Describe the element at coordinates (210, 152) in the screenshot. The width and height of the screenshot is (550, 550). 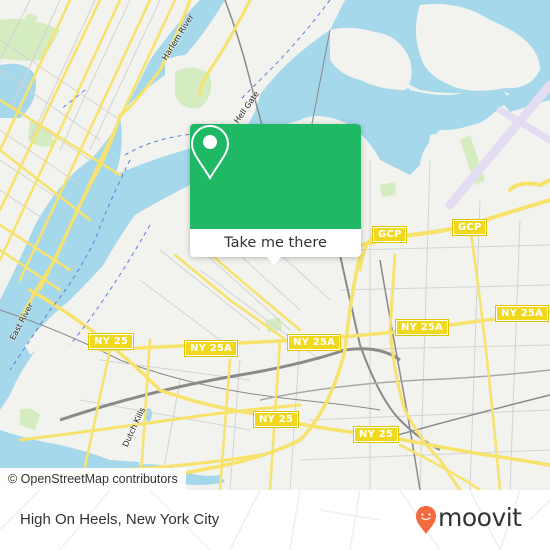
I see `map-pin-icon` at that location.